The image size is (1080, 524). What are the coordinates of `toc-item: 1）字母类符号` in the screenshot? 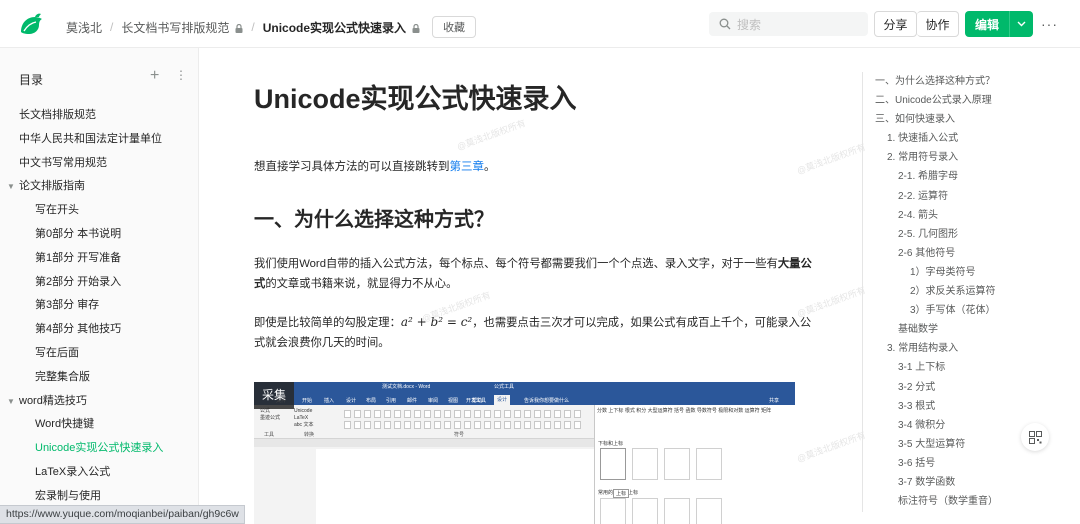 It's located at (962, 272).